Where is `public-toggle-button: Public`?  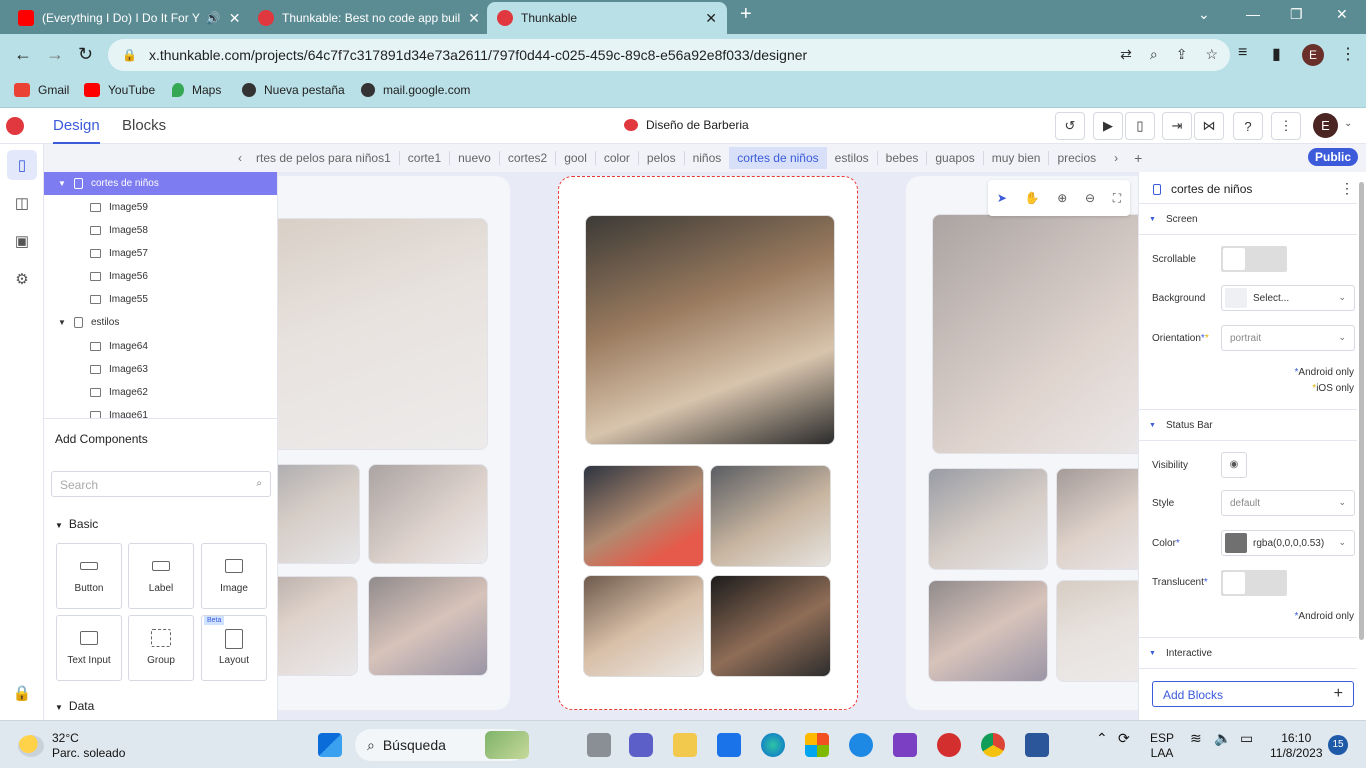 public-toggle-button: Public is located at coordinates (1333, 157).